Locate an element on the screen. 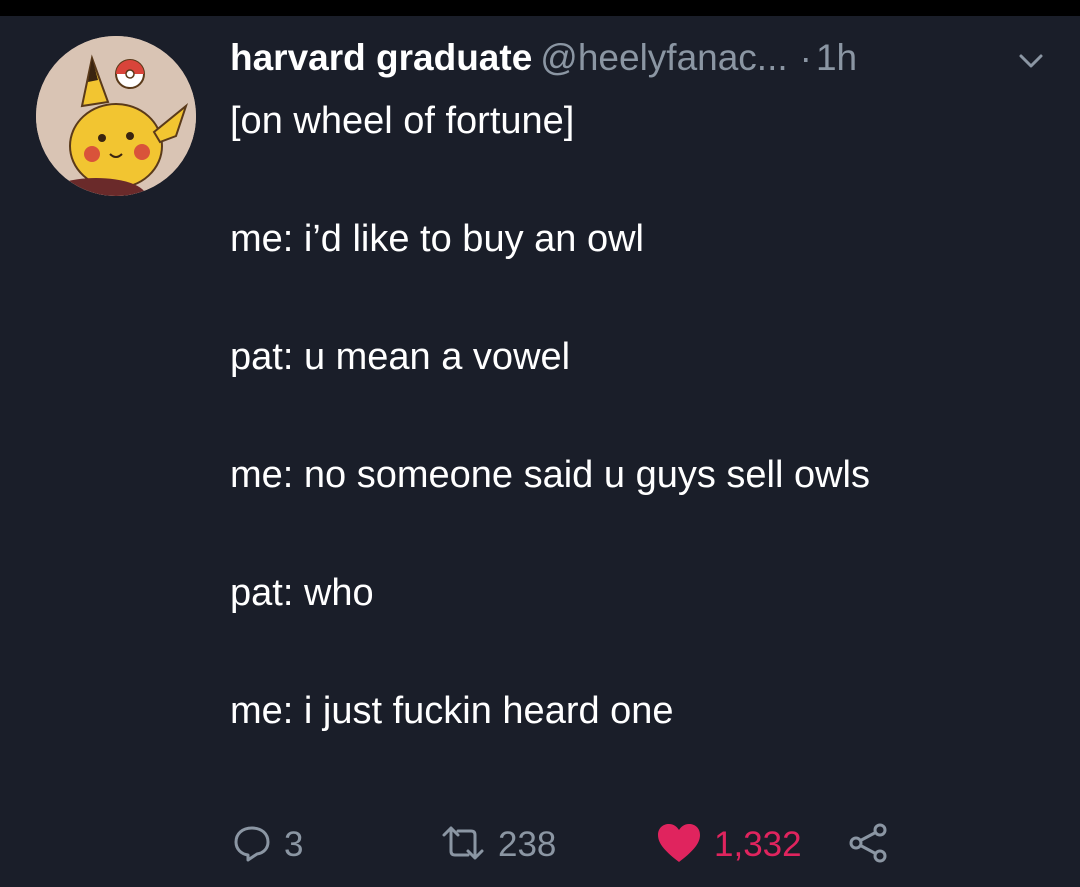 The image size is (1080, 887). reply-count: 3 is located at coordinates (294, 844).